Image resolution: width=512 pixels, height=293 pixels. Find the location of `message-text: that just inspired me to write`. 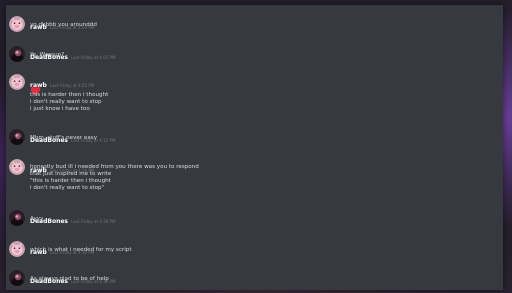

message-text: that just inspired me to write is located at coordinates (71, 174).